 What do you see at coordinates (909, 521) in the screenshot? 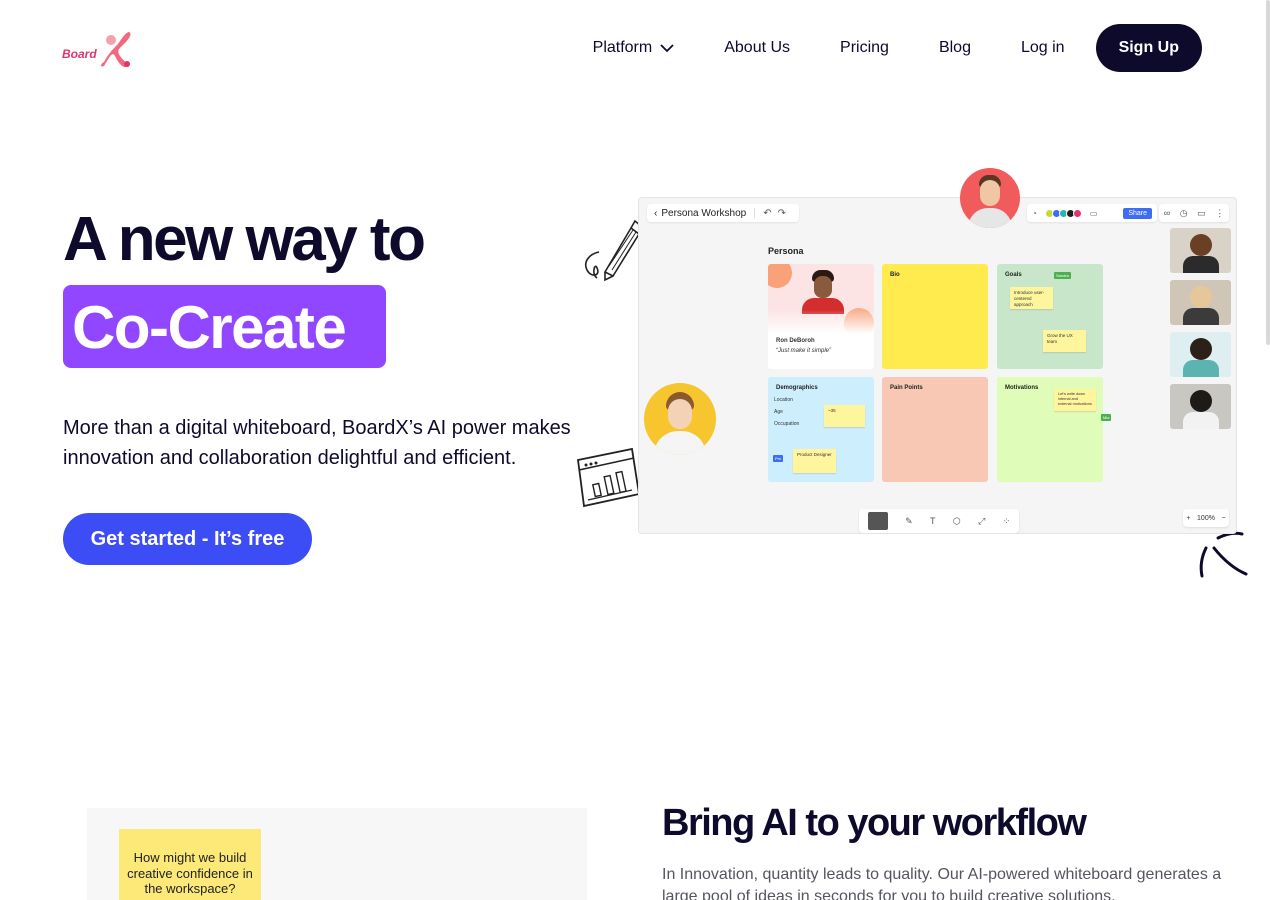
I see `pen-tool-icon: ✎` at bounding box center [909, 521].